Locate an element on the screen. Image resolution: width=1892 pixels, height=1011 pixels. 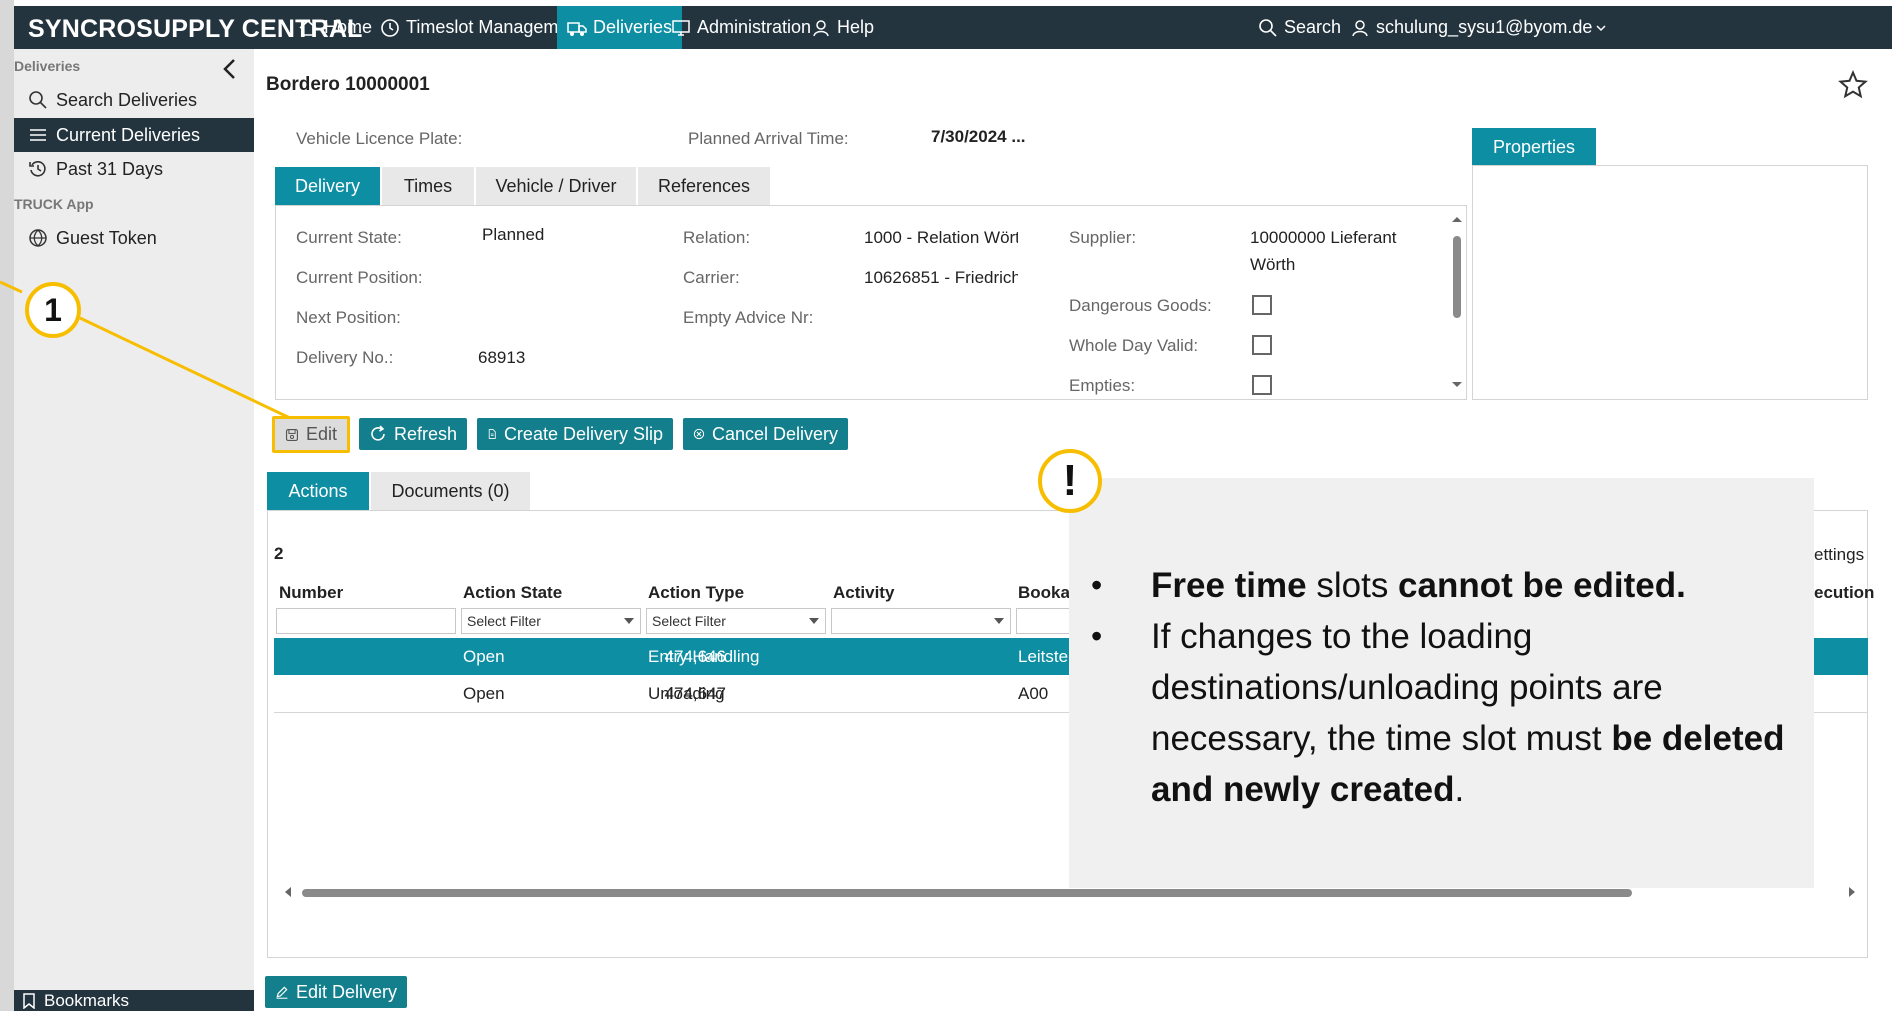
tab-actions: Actions is located at coordinates (318, 491).